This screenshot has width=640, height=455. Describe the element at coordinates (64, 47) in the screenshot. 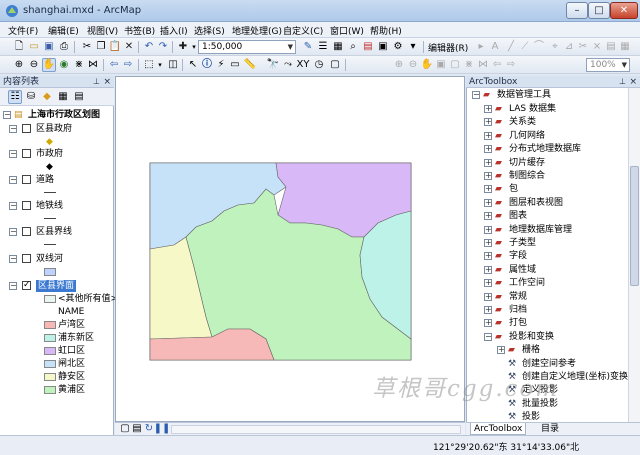

I see `print-icon: ⎙` at that location.